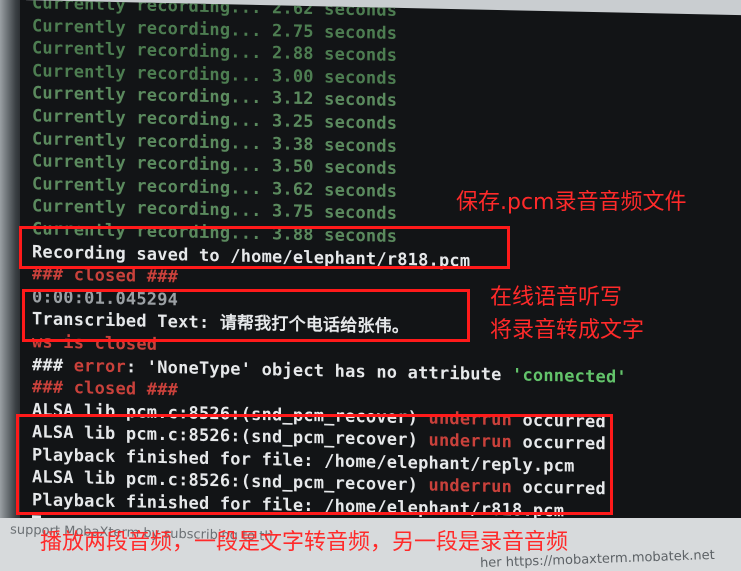 Image resolution: width=741 pixels, height=571 pixels. Describe the element at coordinates (556, 297) in the screenshot. I see `annotation-asr-line1: 在线语音听写` at that location.